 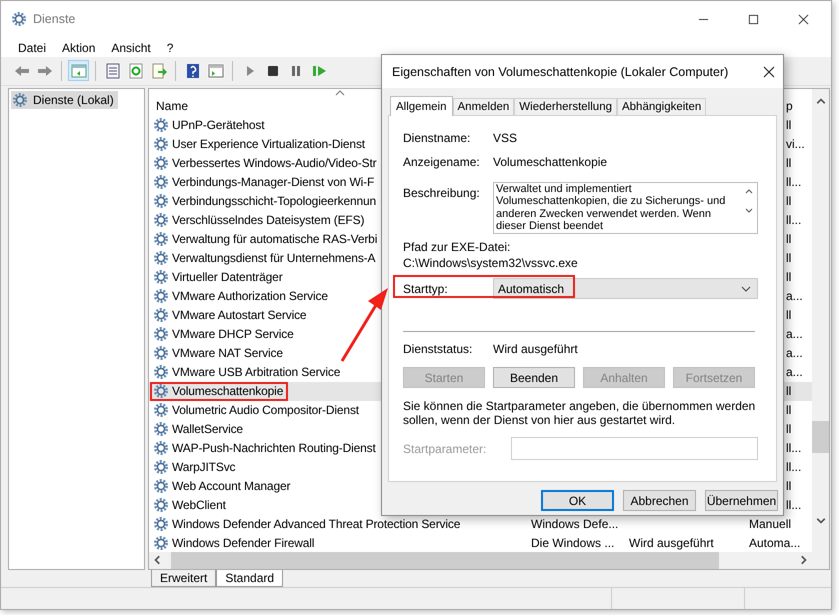 I want to click on status-cell: Wird ausgeführt, so click(x=671, y=543).